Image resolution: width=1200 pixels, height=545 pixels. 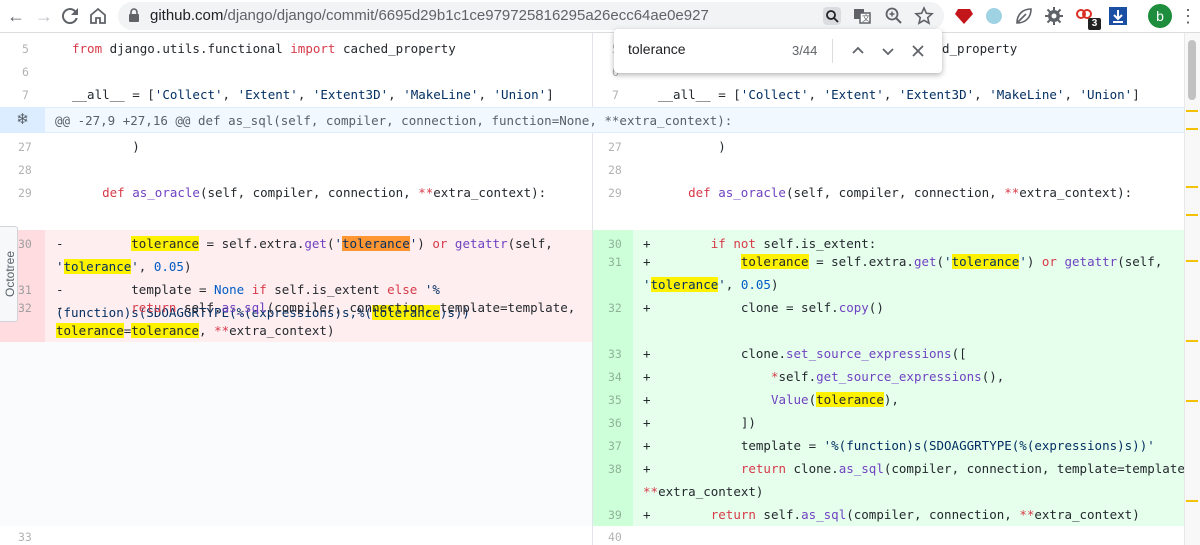 What do you see at coordinates (1192, 70) in the screenshot?
I see `scrollbar-thumb` at bounding box center [1192, 70].